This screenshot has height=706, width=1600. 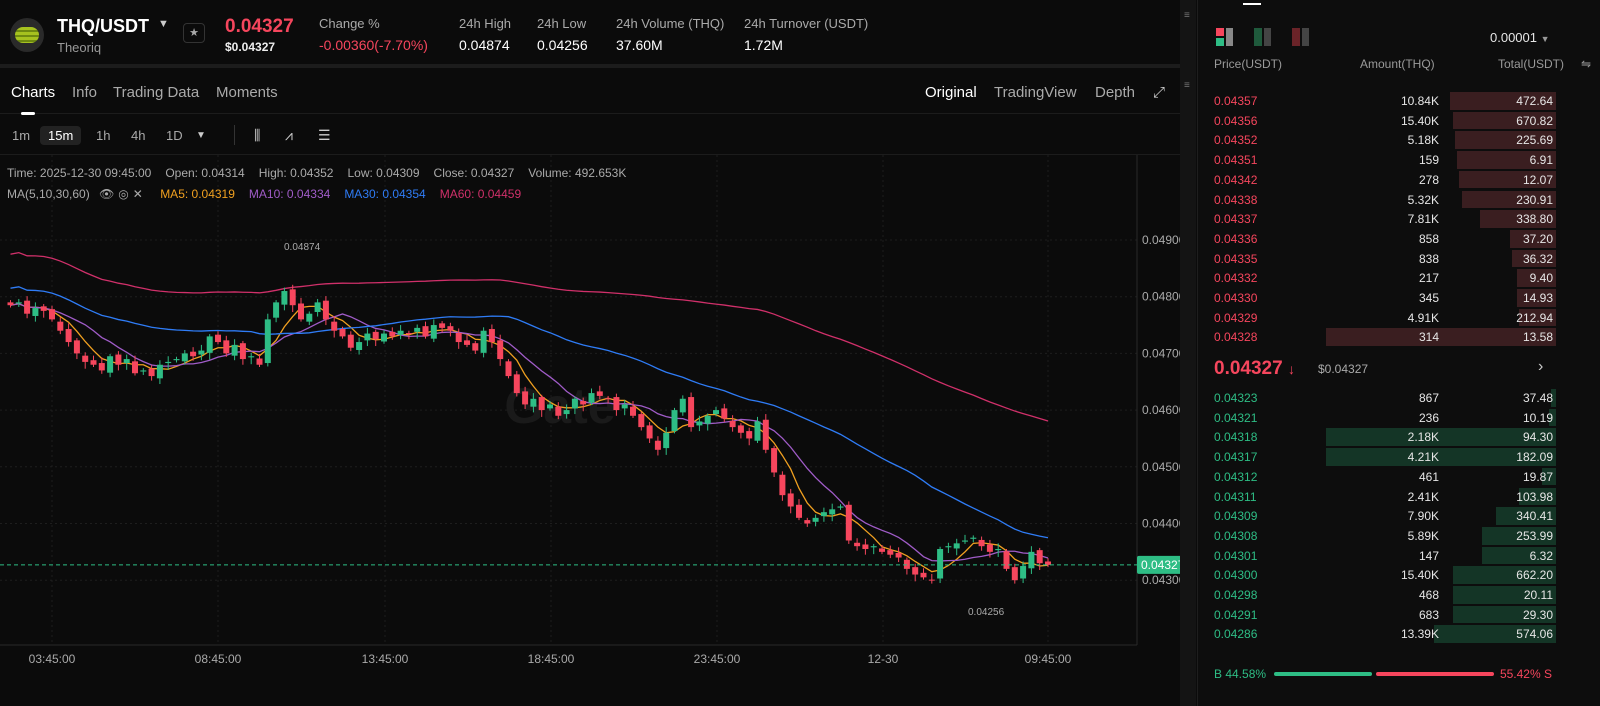 What do you see at coordinates (1399, 239) in the screenshot?
I see `orderbook-row: 0.04336 858 37.20` at bounding box center [1399, 239].